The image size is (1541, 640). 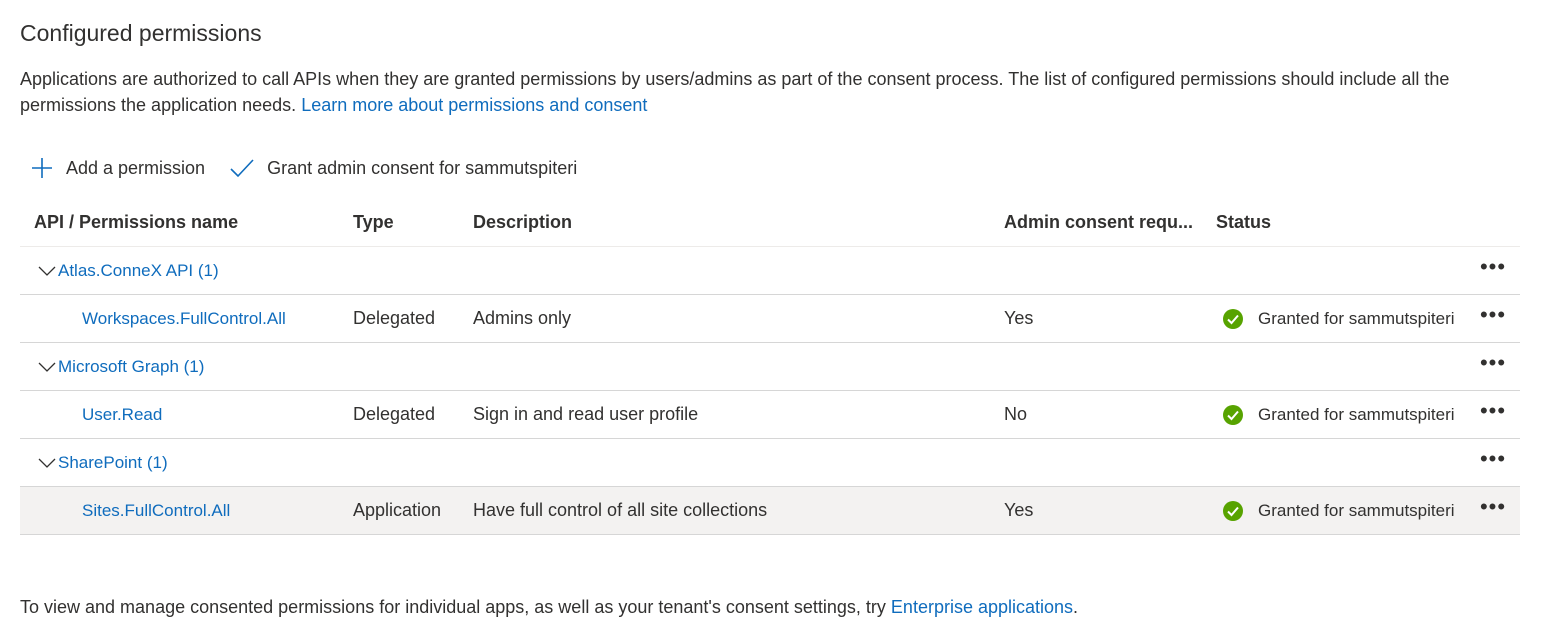 I want to click on header-status: Status, so click(x=1341, y=222).